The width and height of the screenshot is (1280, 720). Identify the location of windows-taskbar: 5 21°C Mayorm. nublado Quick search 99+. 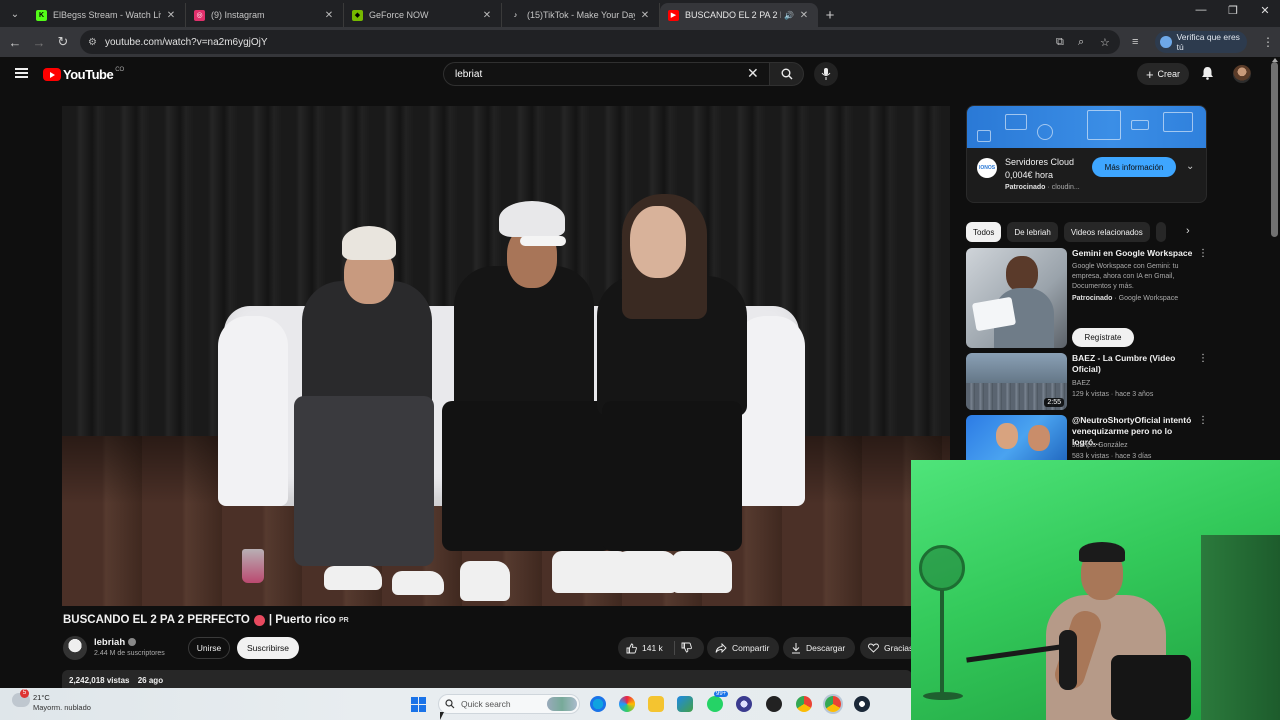
(455, 704).